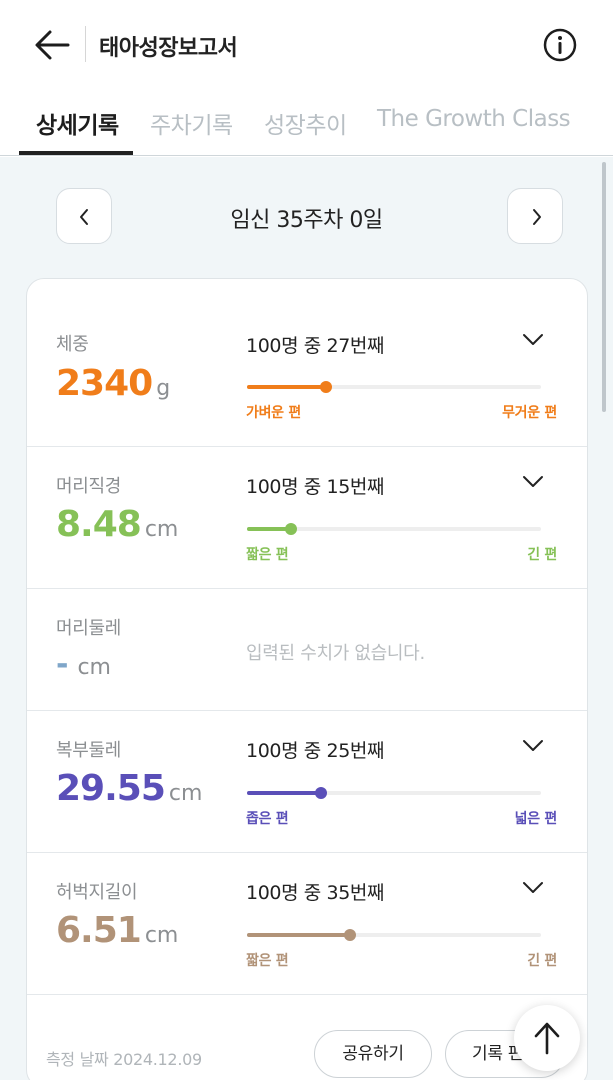 The width and height of the screenshot is (613, 1080). I want to click on arrow-up-icon, so click(547, 1038).